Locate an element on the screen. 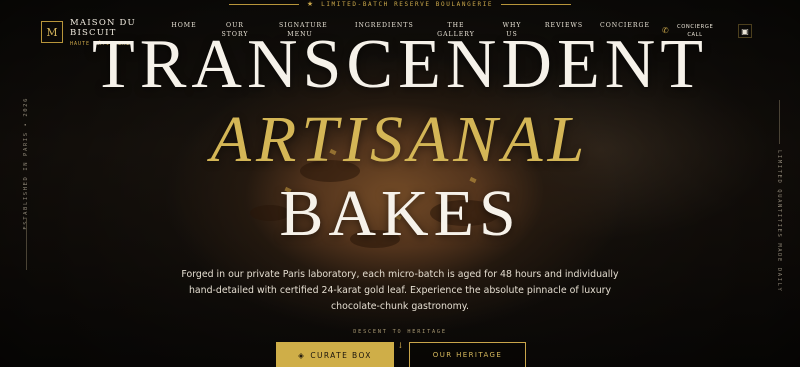  curate-box-label: CURATE BOX is located at coordinates (341, 355).